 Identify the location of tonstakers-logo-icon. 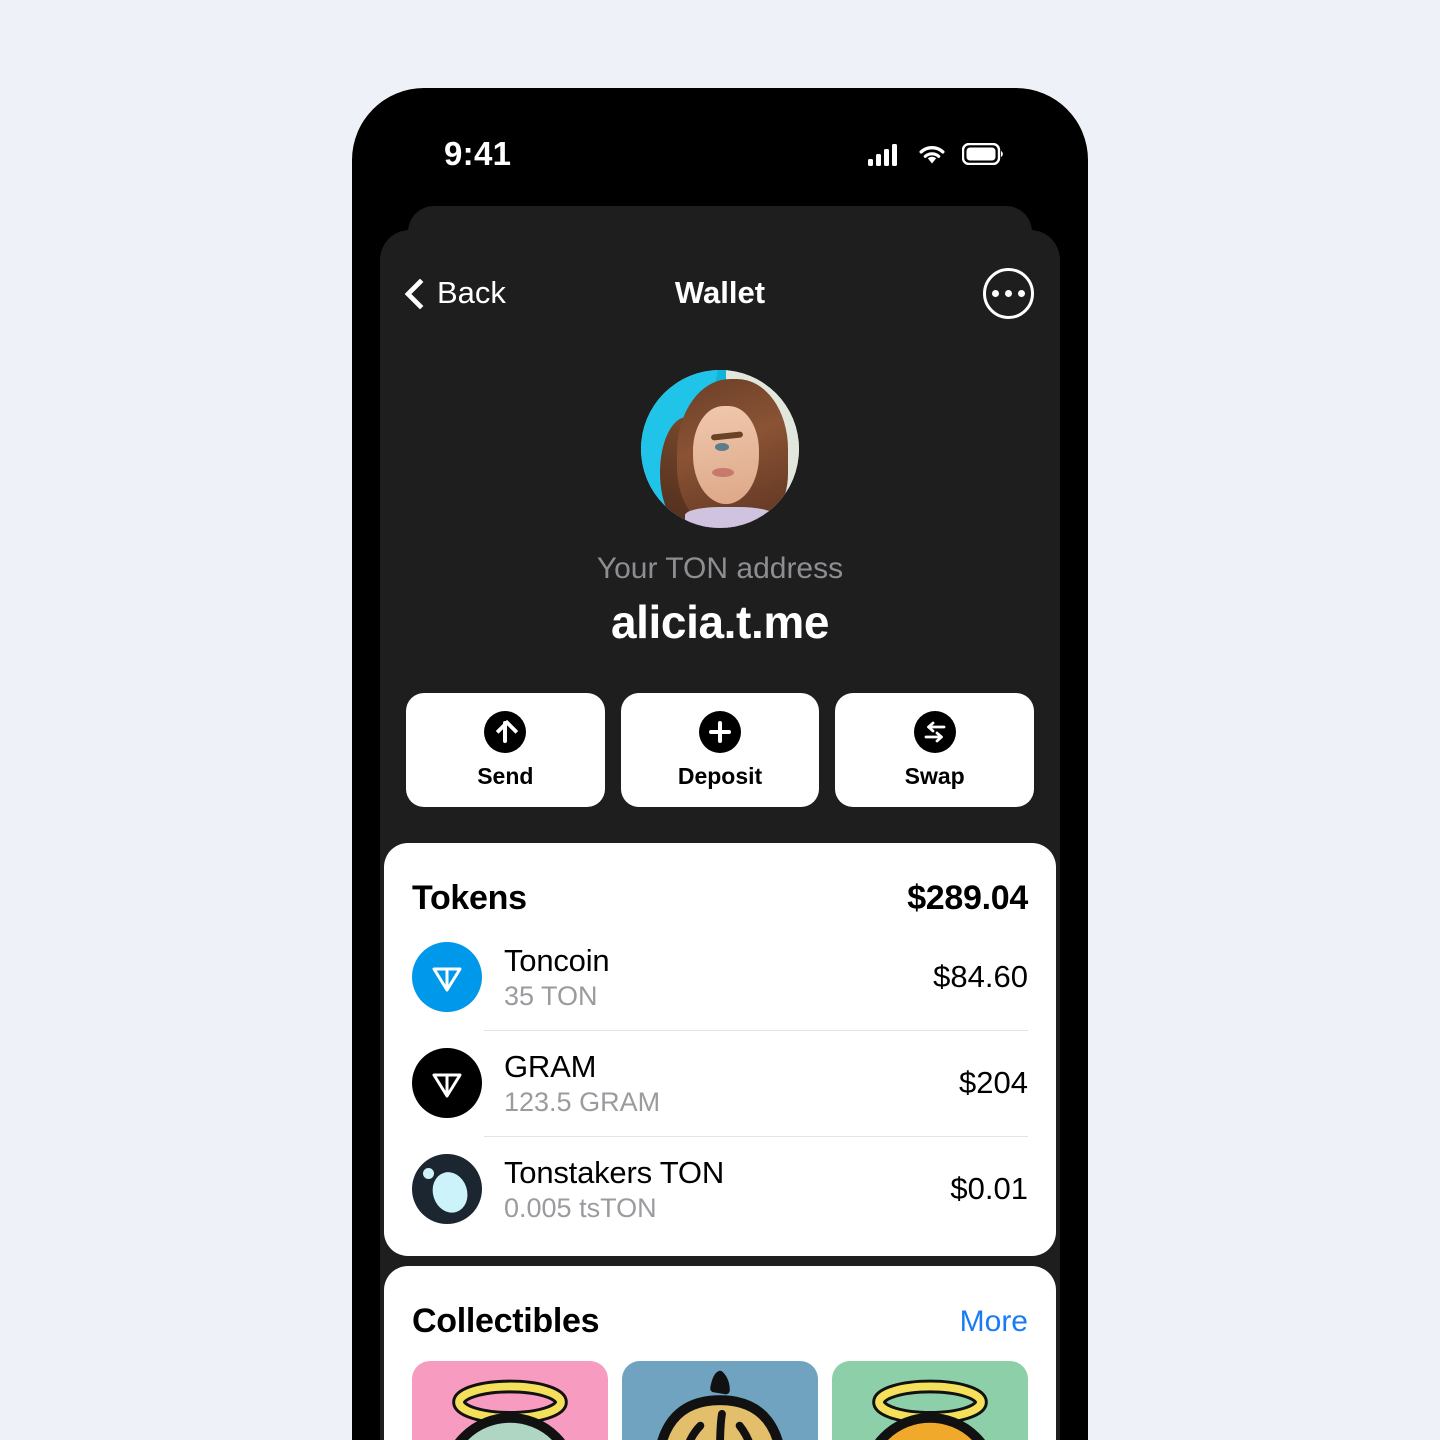
(447, 1189).